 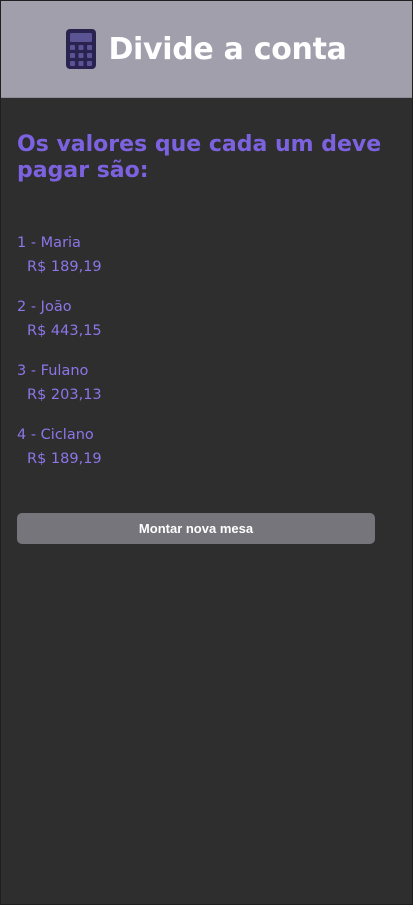 What do you see at coordinates (81, 49) in the screenshot?
I see `calculator-icon` at bounding box center [81, 49].